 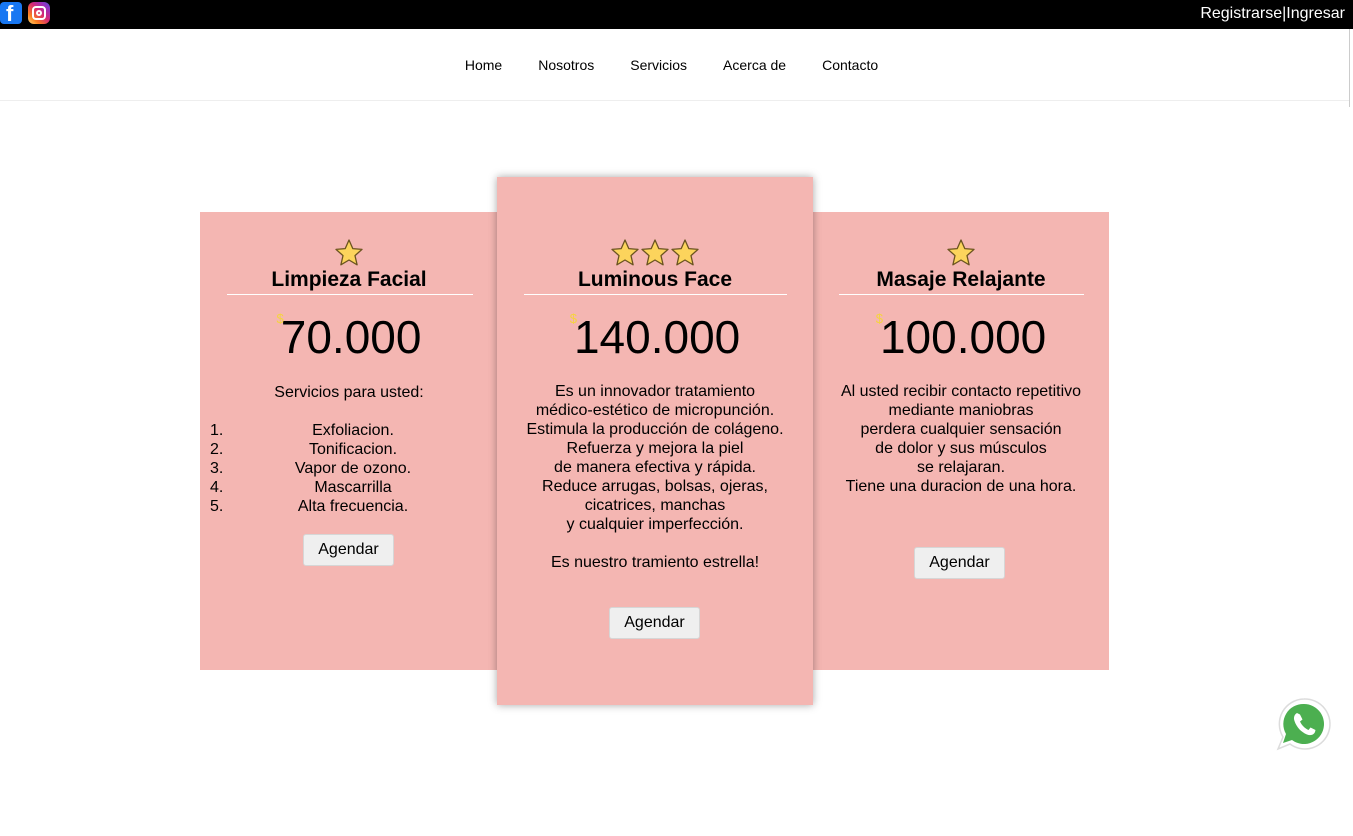 I want to click on price-value: 70.000, so click(x=351, y=337).